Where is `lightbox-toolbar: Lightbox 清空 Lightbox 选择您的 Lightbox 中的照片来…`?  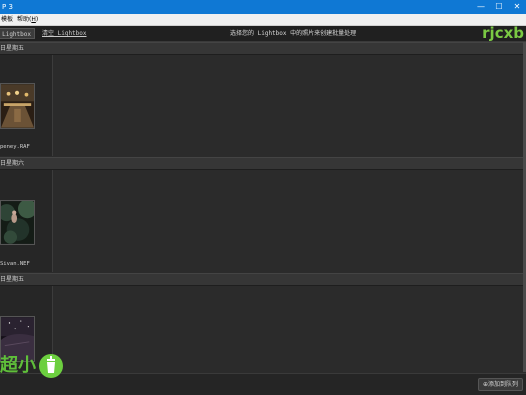 lightbox-toolbar: Lightbox 清空 Lightbox 选择您的 Lightbox 中的照片来… is located at coordinates (263, 34).